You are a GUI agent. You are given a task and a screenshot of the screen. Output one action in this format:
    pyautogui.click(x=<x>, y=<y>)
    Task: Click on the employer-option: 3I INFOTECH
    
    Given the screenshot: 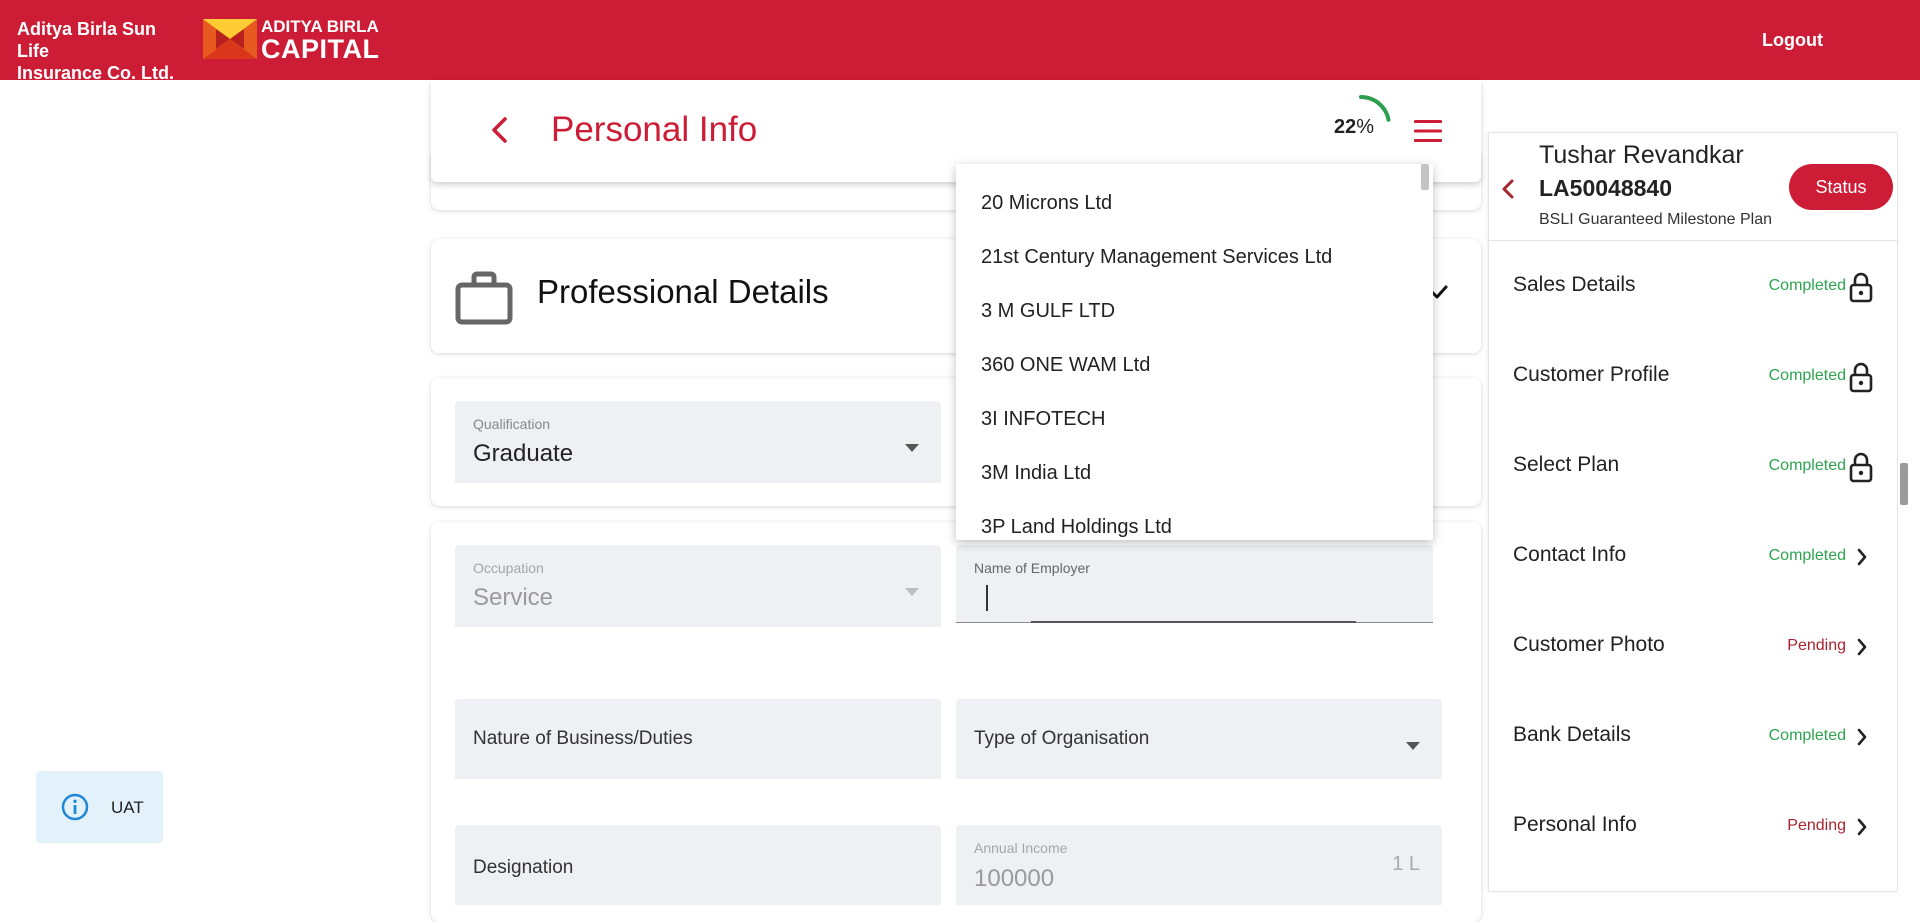 What is the action you would take?
    pyautogui.click(x=1043, y=419)
    